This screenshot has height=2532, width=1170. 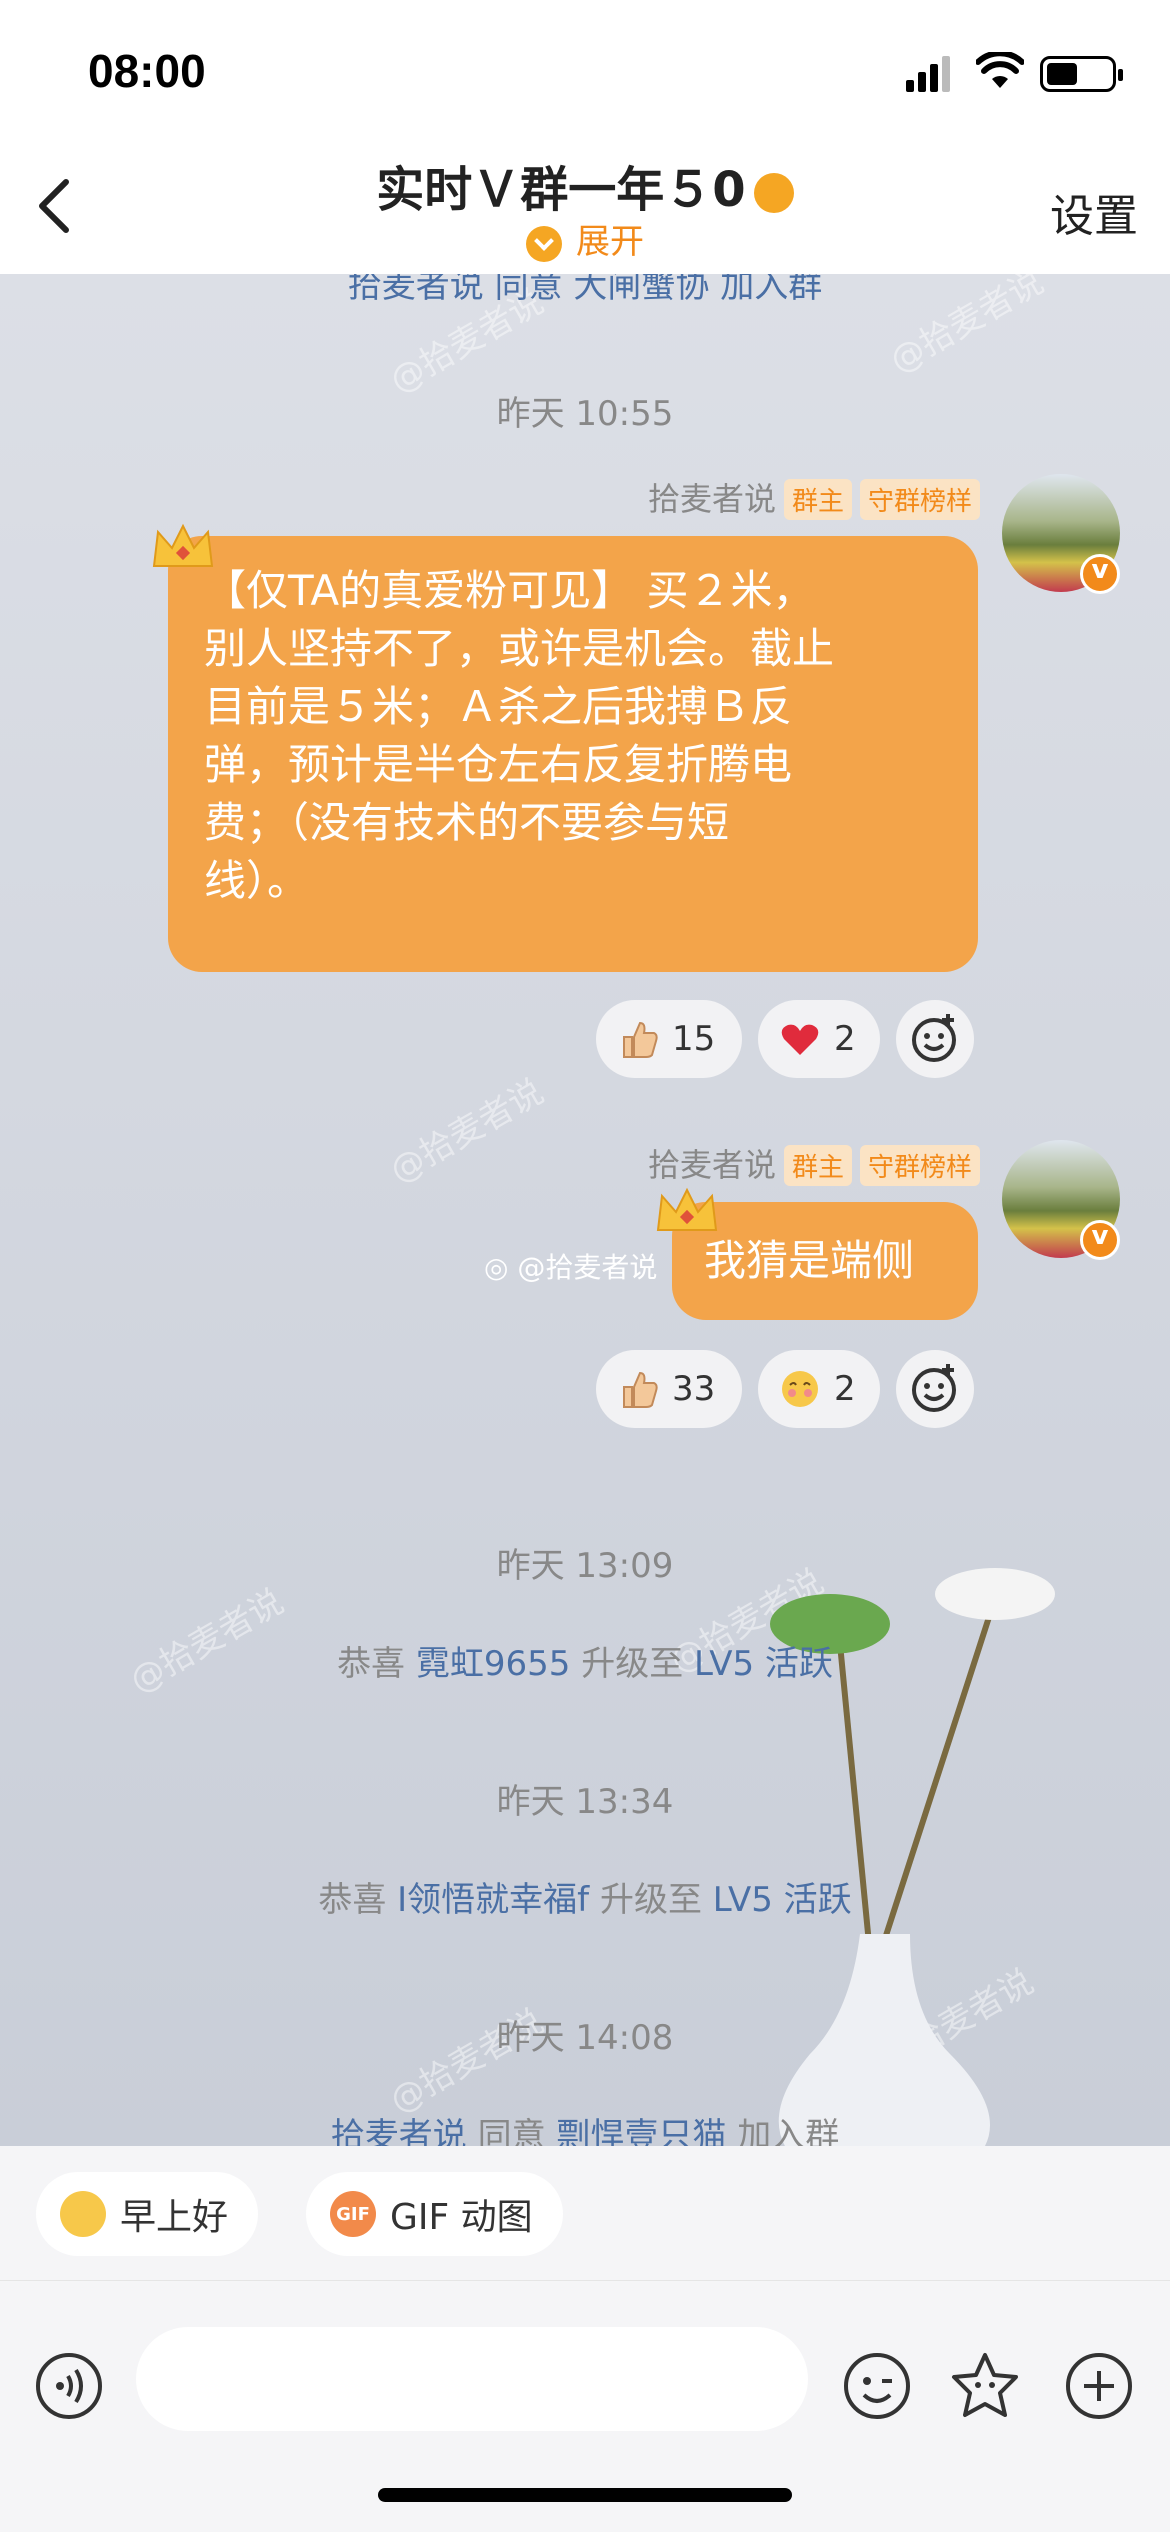 What do you see at coordinates (467, 1131) in the screenshot?
I see `watermark: @拾麦者说` at bounding box center [467, 1131].